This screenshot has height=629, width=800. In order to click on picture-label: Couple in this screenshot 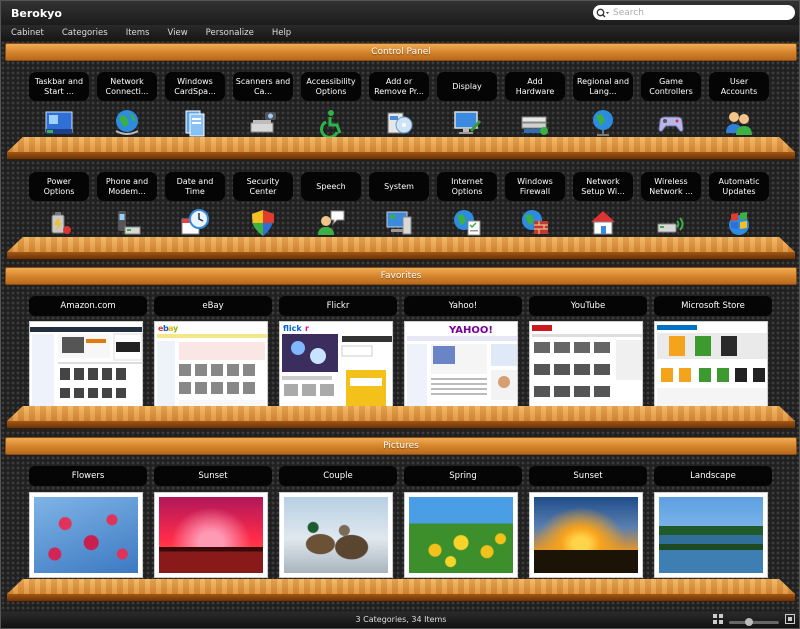, I will do `click(338, 476)`.